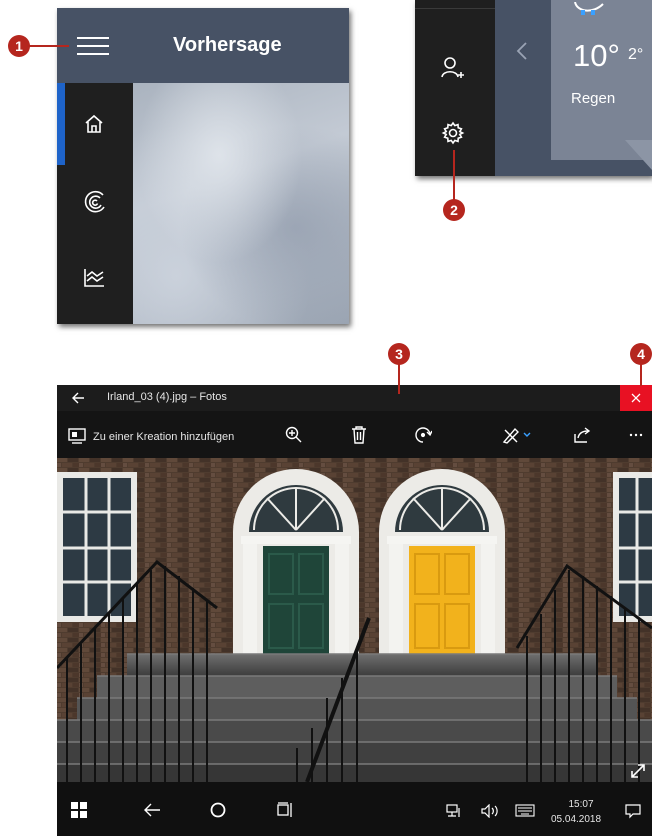 This screenshot has height=836, width=652. What do you see at coordinates (94, 278) in the screenshot?
I see `chart-icon` at bounding box center [94, 278].